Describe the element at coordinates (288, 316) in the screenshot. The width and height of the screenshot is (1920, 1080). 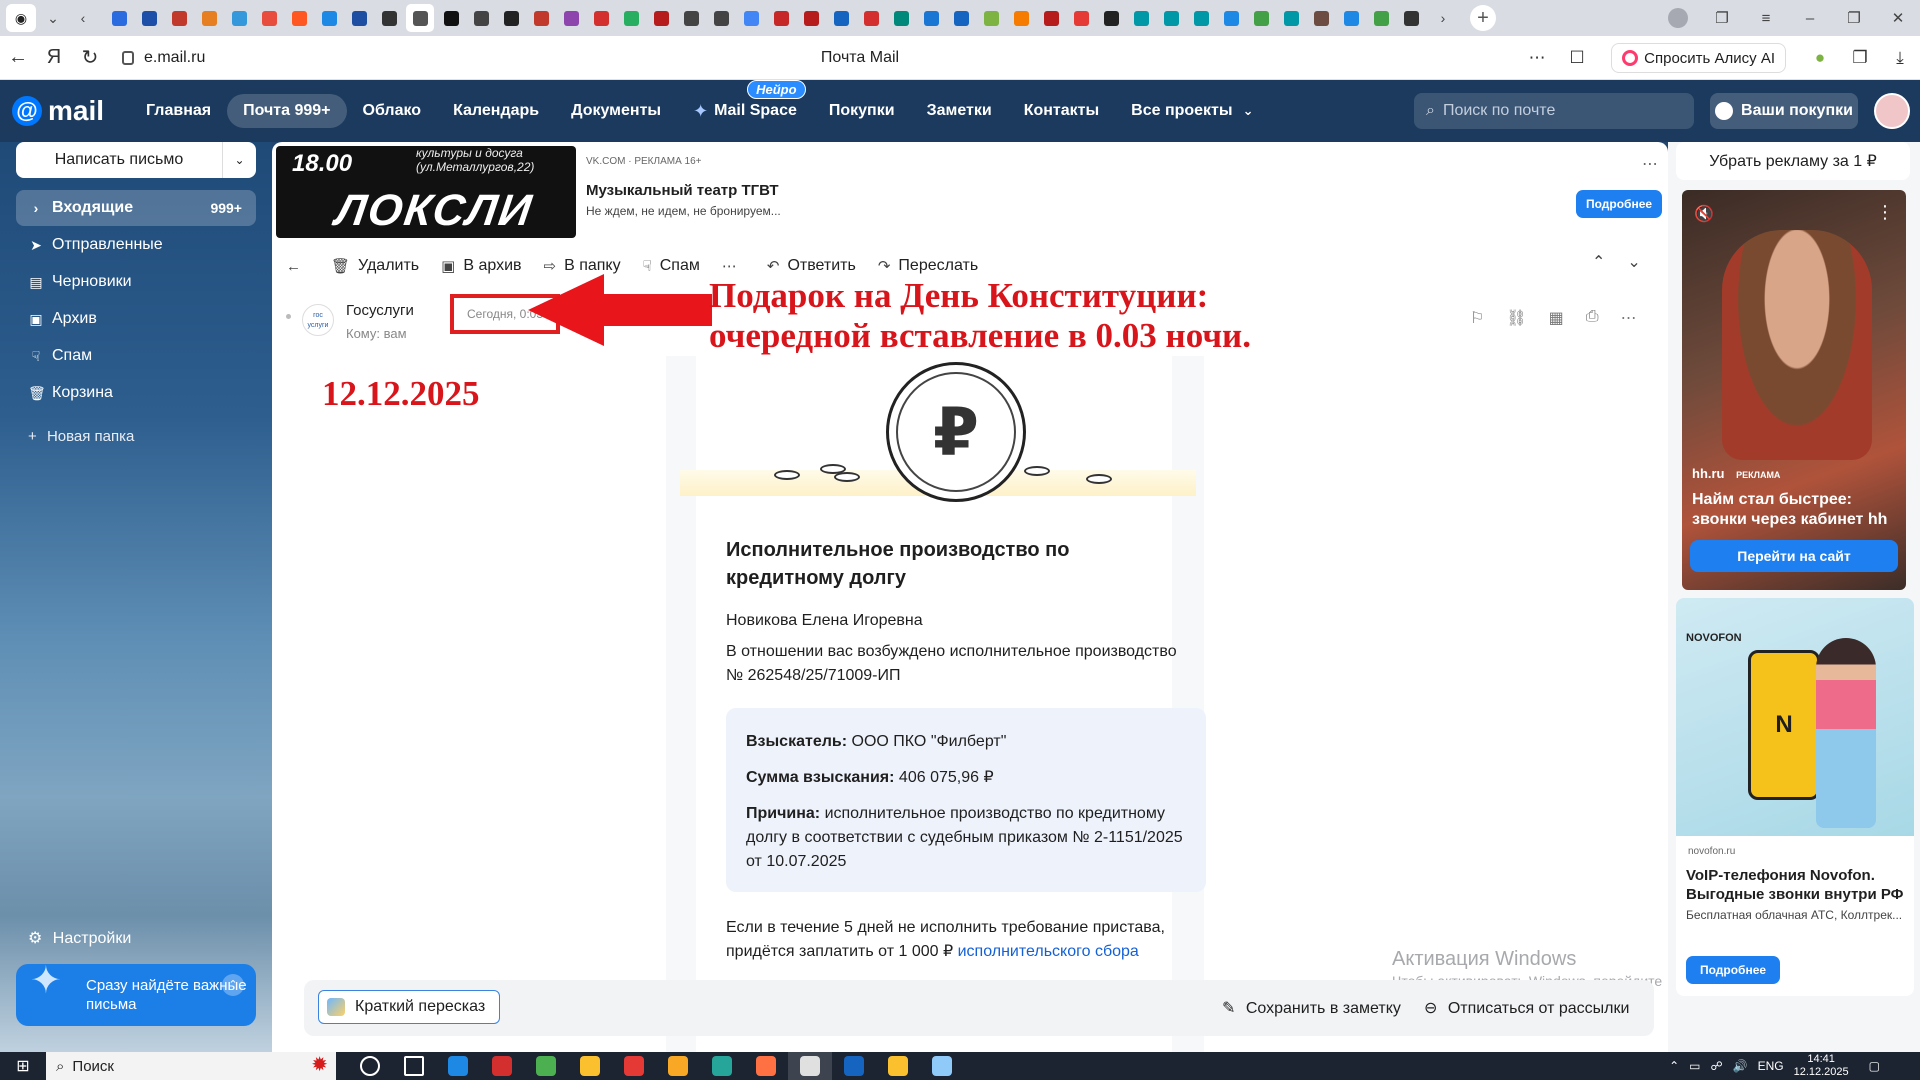
I see `unread-dot` at that location.